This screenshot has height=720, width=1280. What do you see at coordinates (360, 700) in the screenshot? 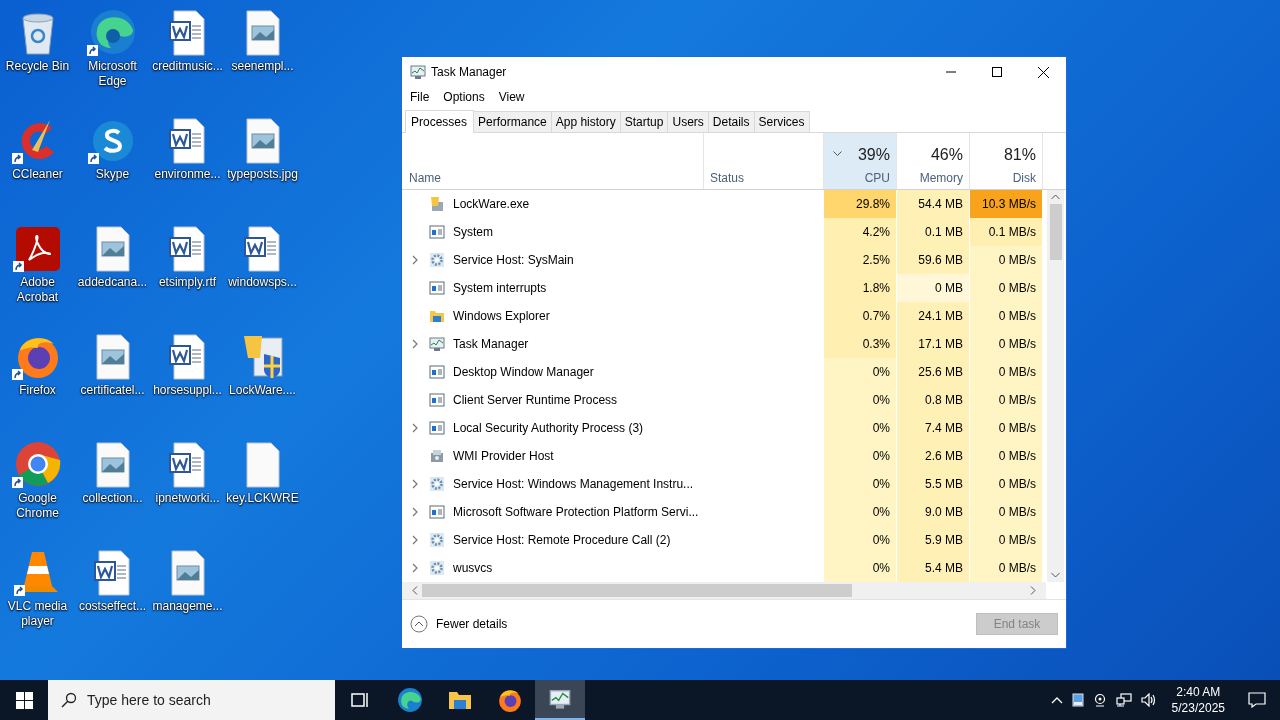
I see `task-view-icon` at bounding box center [360, 700].